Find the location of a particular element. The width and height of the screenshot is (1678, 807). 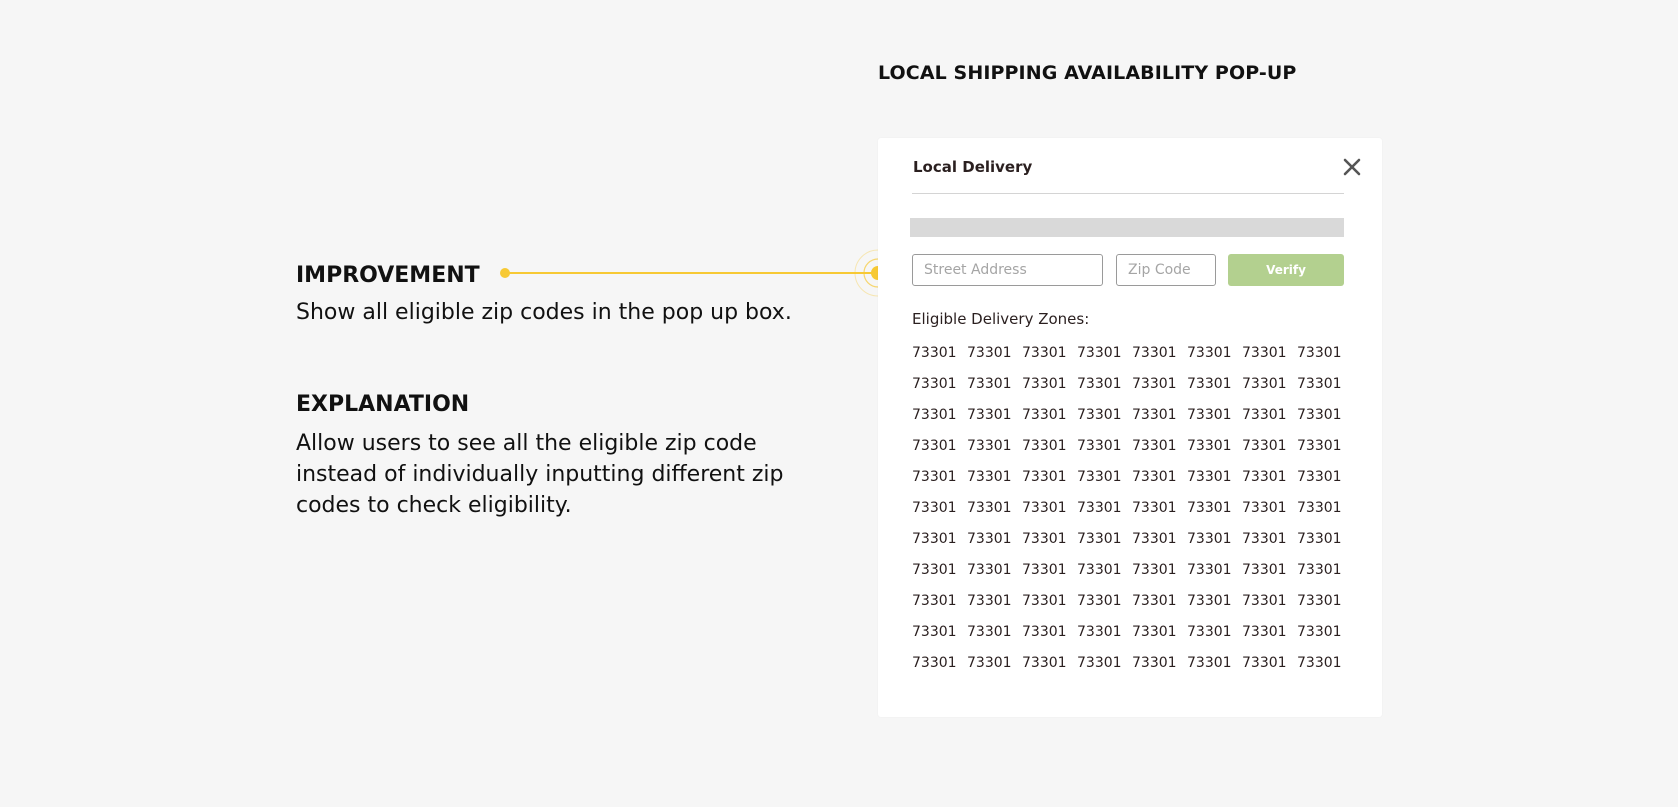

improvement-title: IMPROVEMENT is located at coordinates (388, 275).